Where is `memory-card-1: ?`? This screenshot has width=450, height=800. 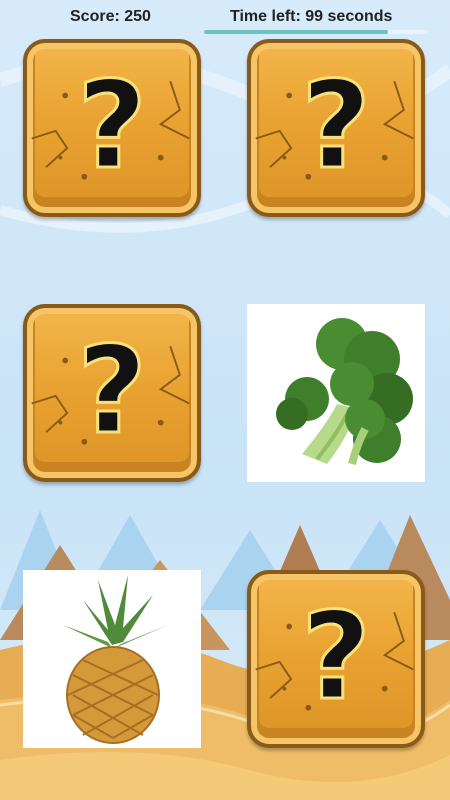
memory-card-1: ? is located at coordinates (112, 128).